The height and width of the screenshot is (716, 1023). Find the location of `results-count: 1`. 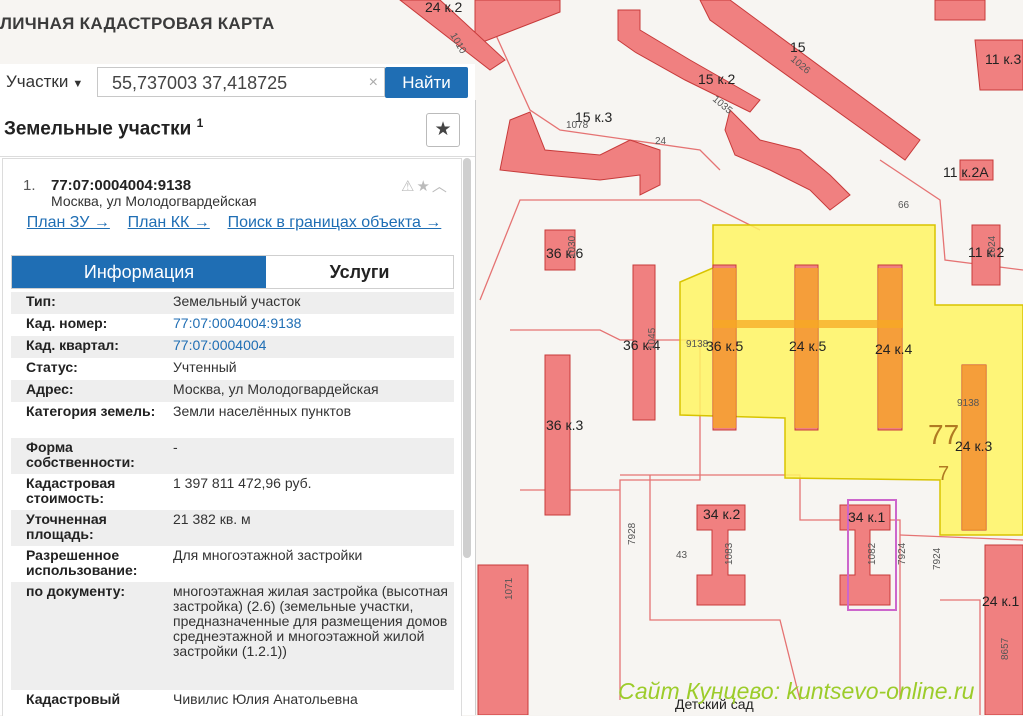

results-count: 1 is located at coordinates (200, 123).